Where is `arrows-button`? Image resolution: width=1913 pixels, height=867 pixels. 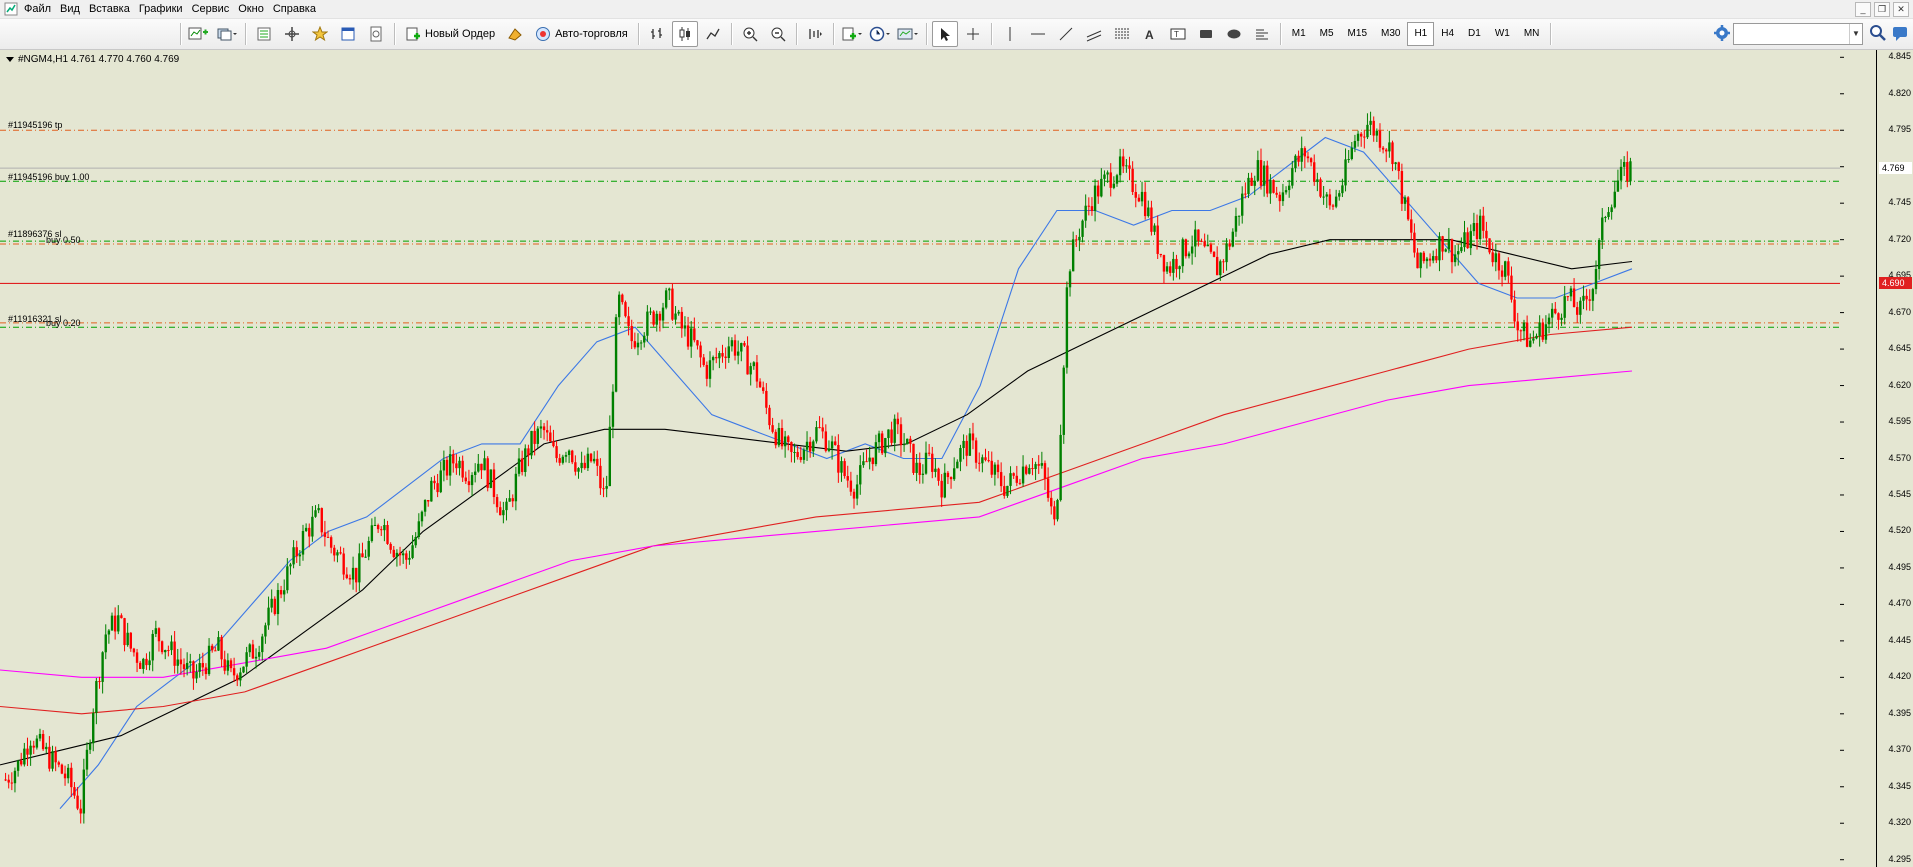 arrows-button is located at coordinates (1262, 34).